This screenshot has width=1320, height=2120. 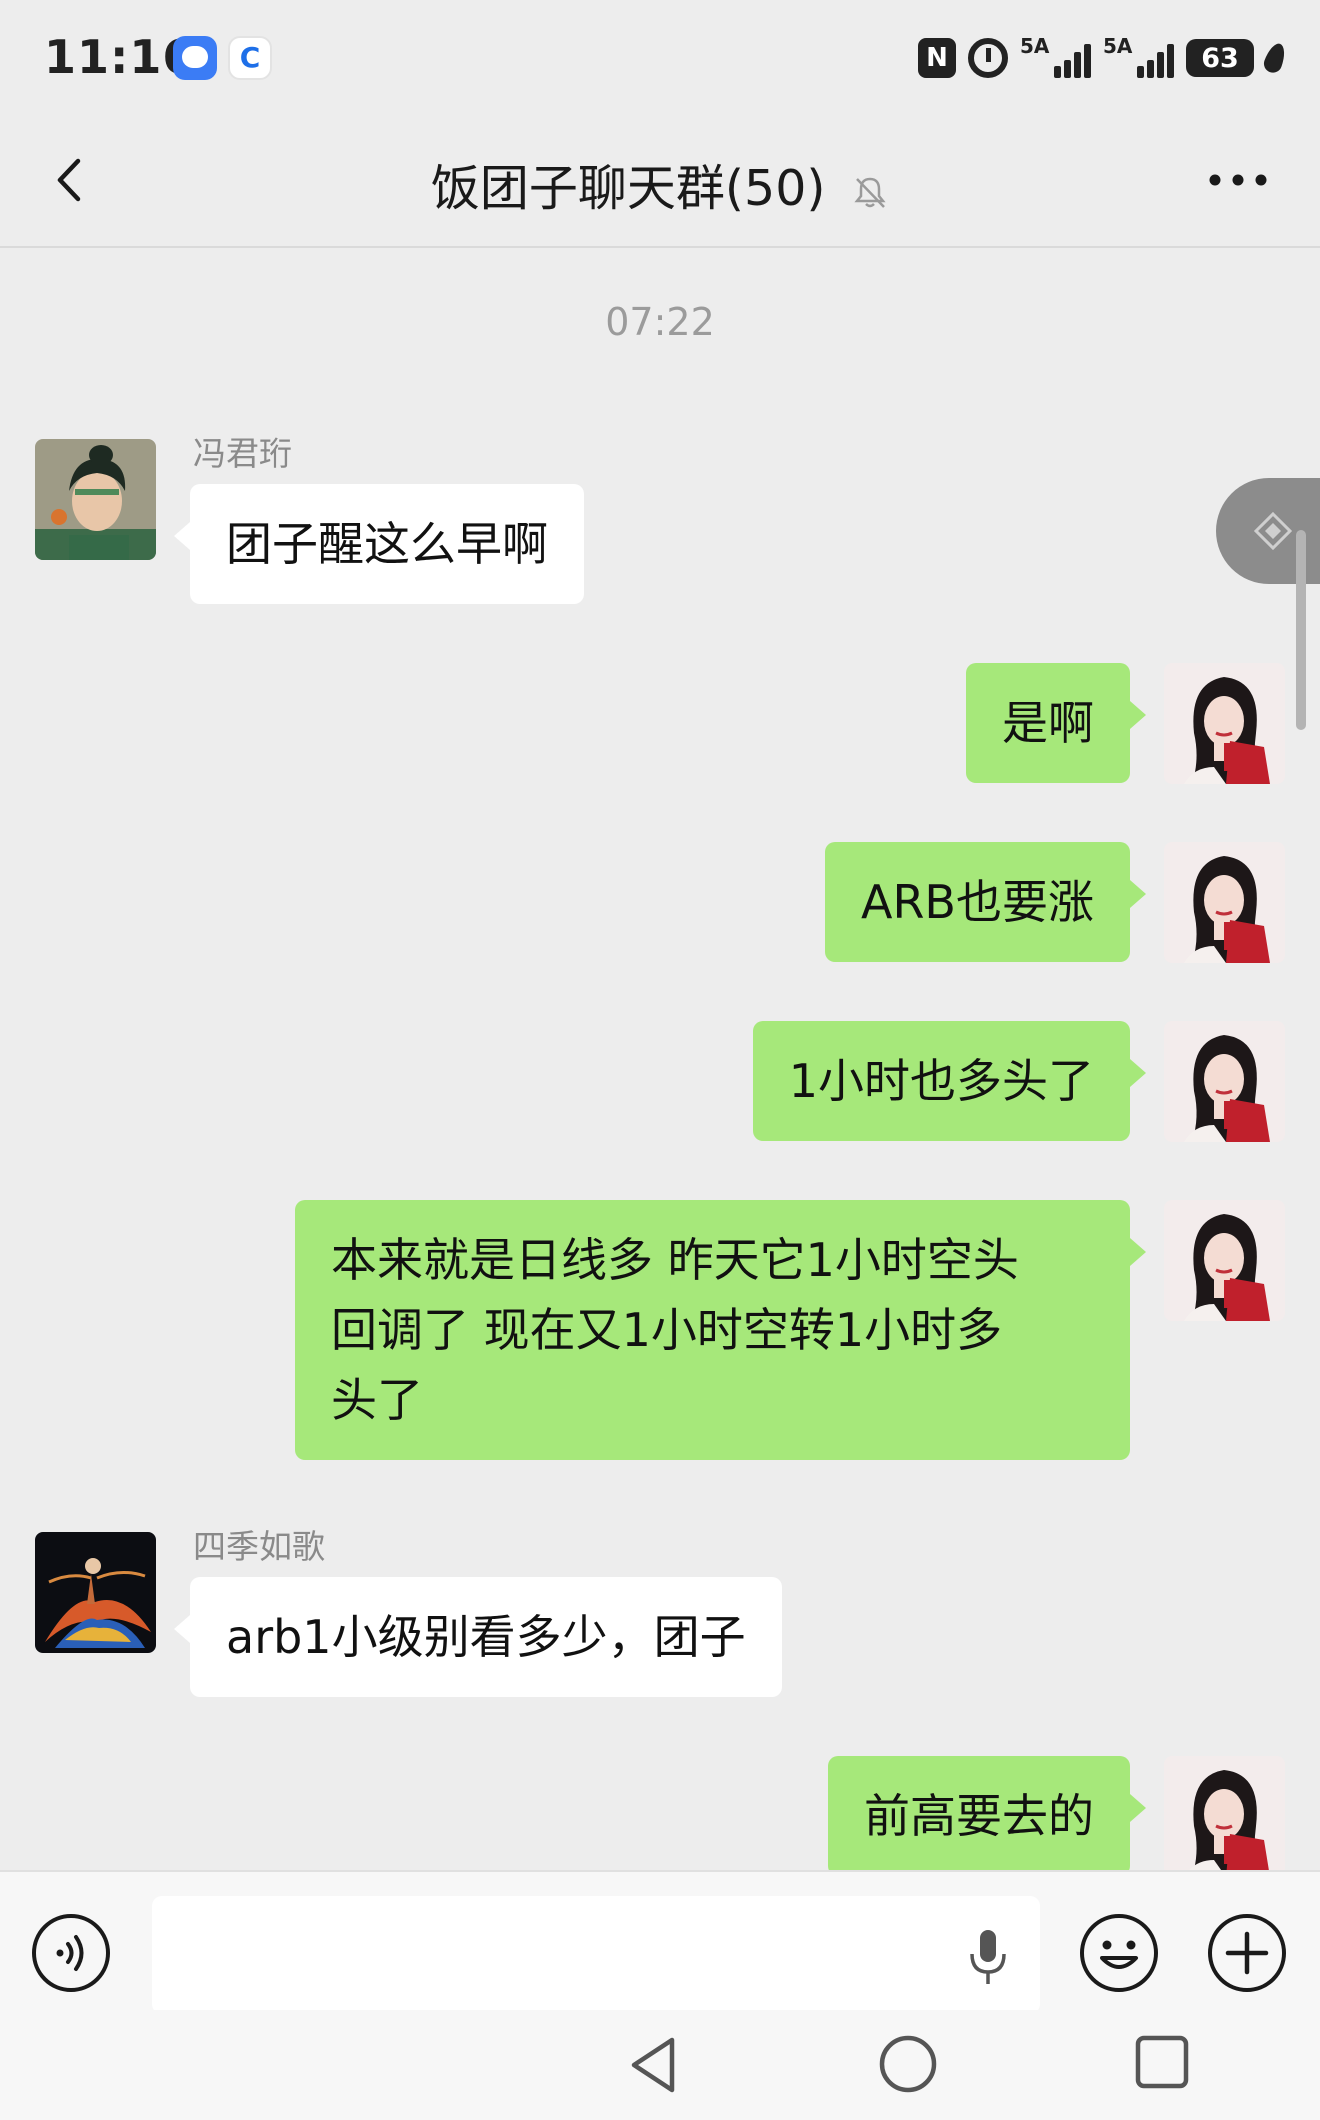 What do you see at coordinates (596, 1955) in the screenshot?
I see `message-input` at bounding box center [596, 1955].